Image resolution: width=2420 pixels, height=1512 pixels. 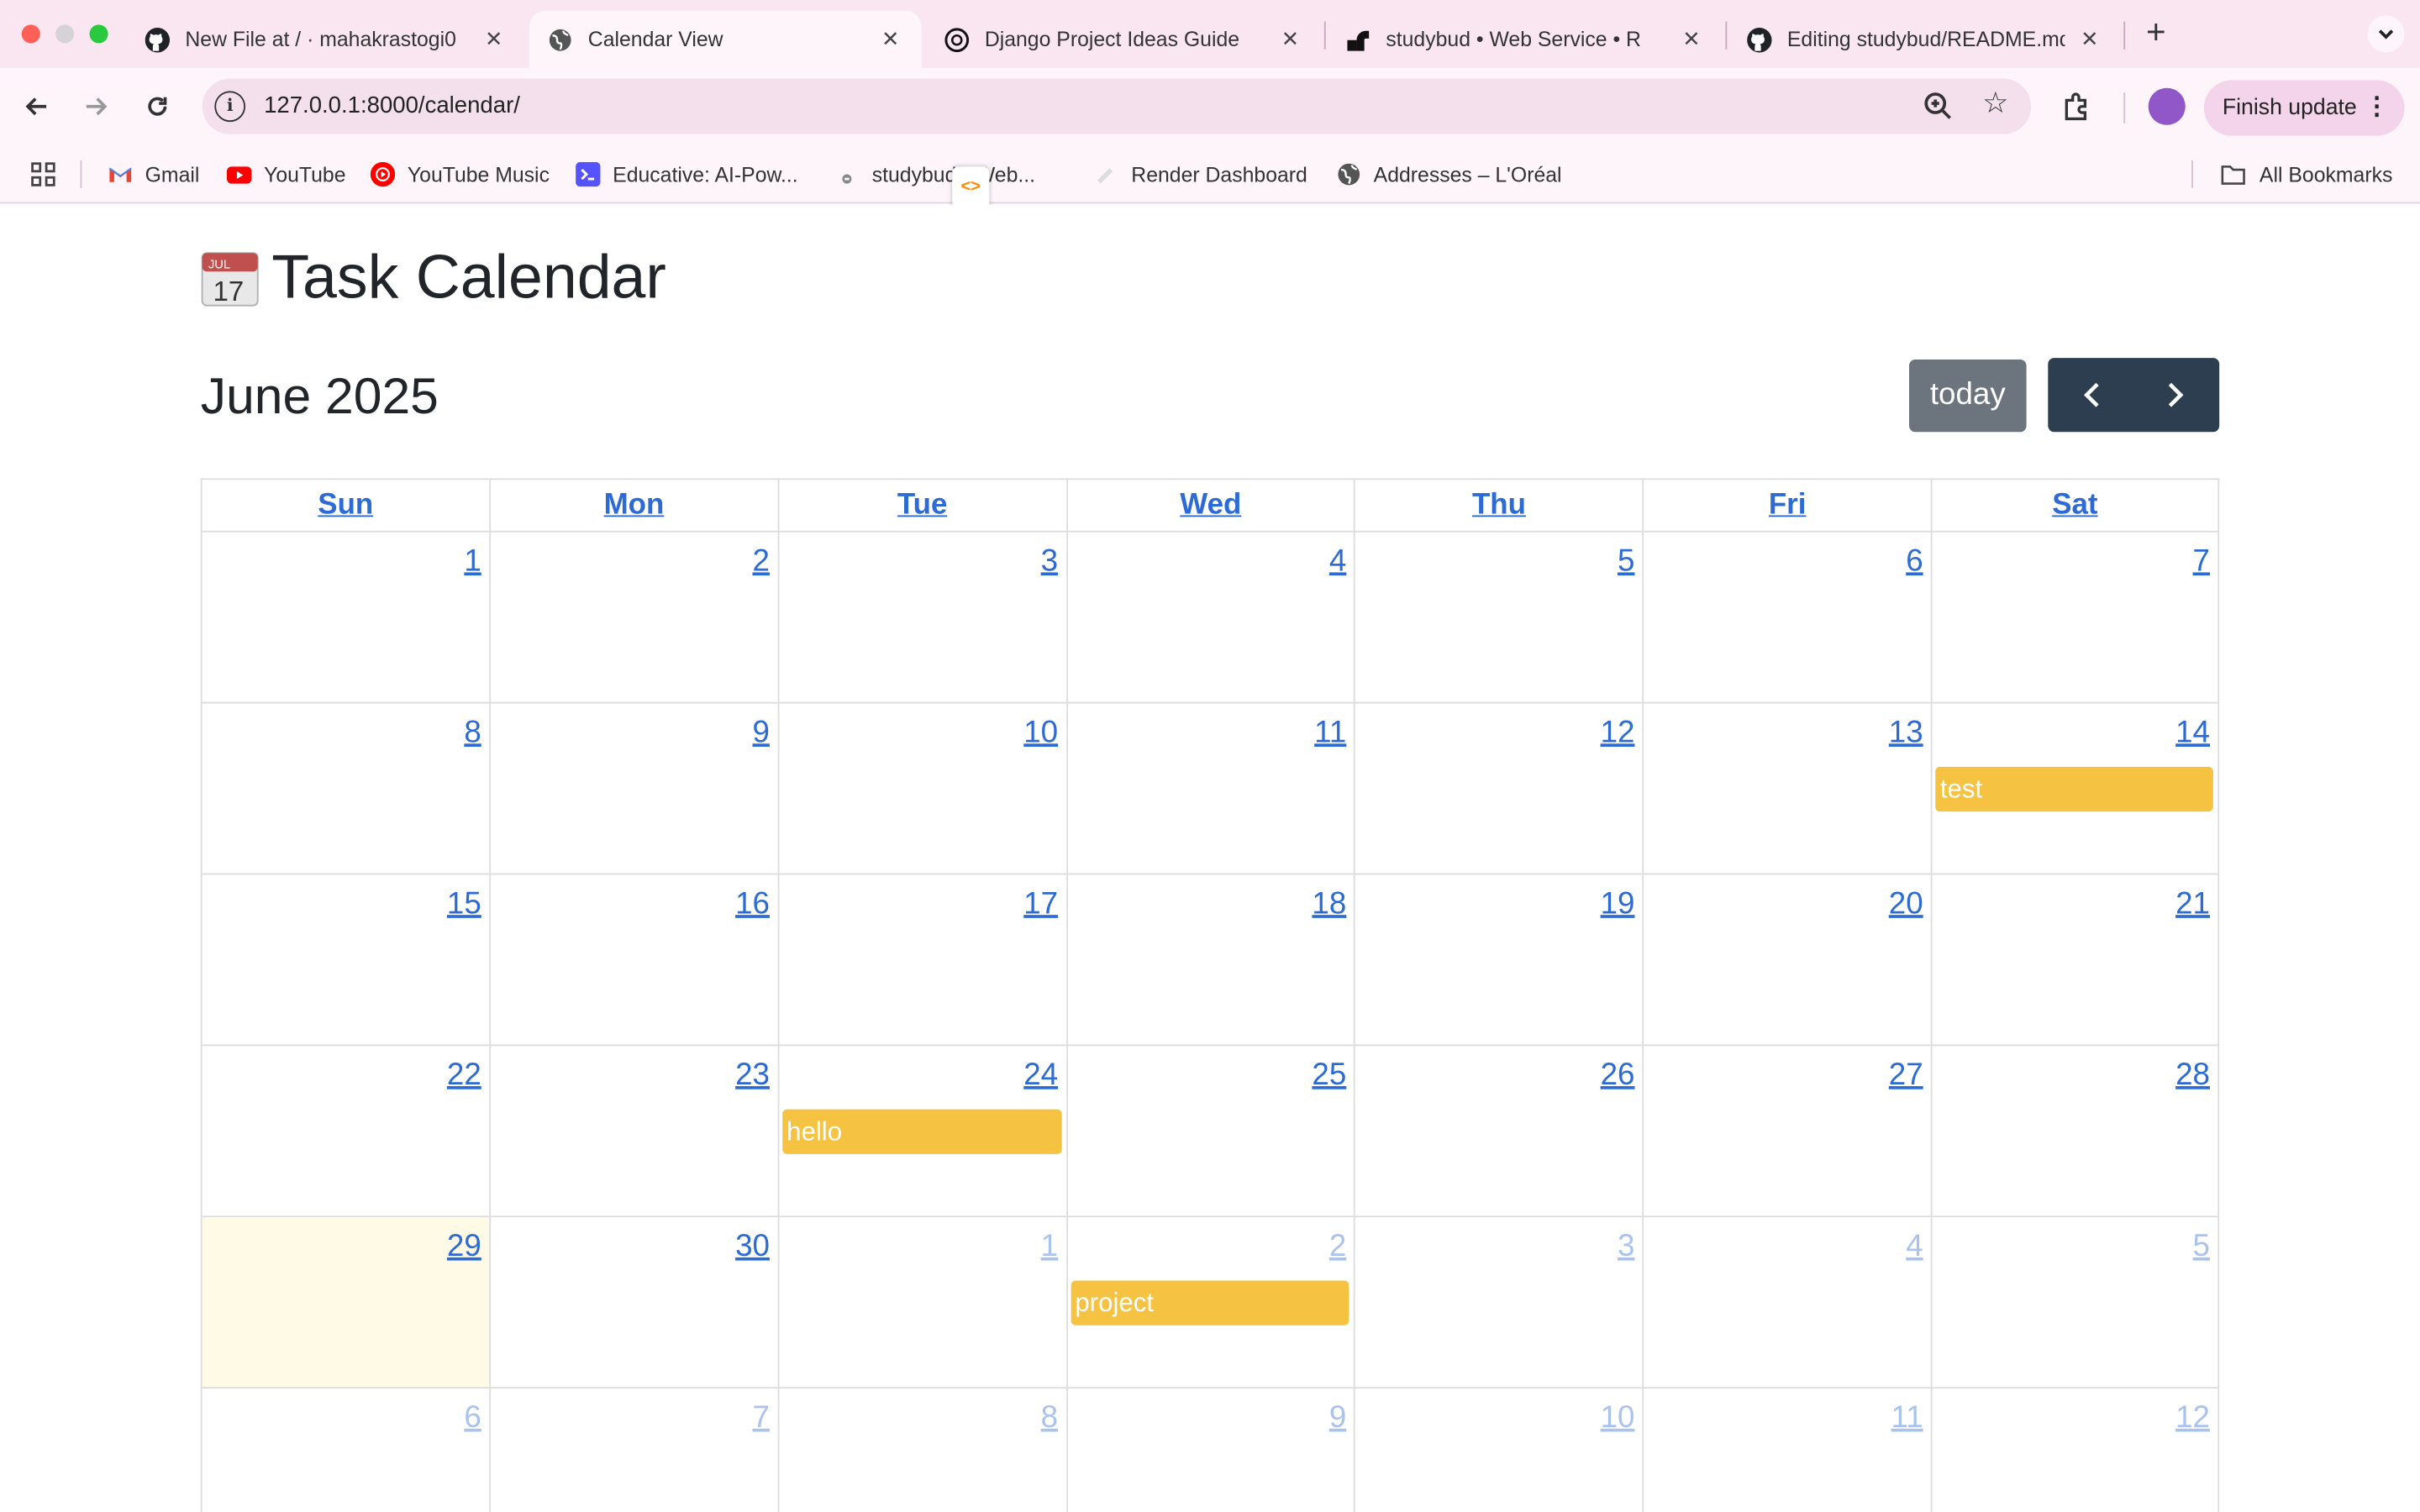 I want to click on bookmark-youtube: YouTube, so click(x=286, y=174).